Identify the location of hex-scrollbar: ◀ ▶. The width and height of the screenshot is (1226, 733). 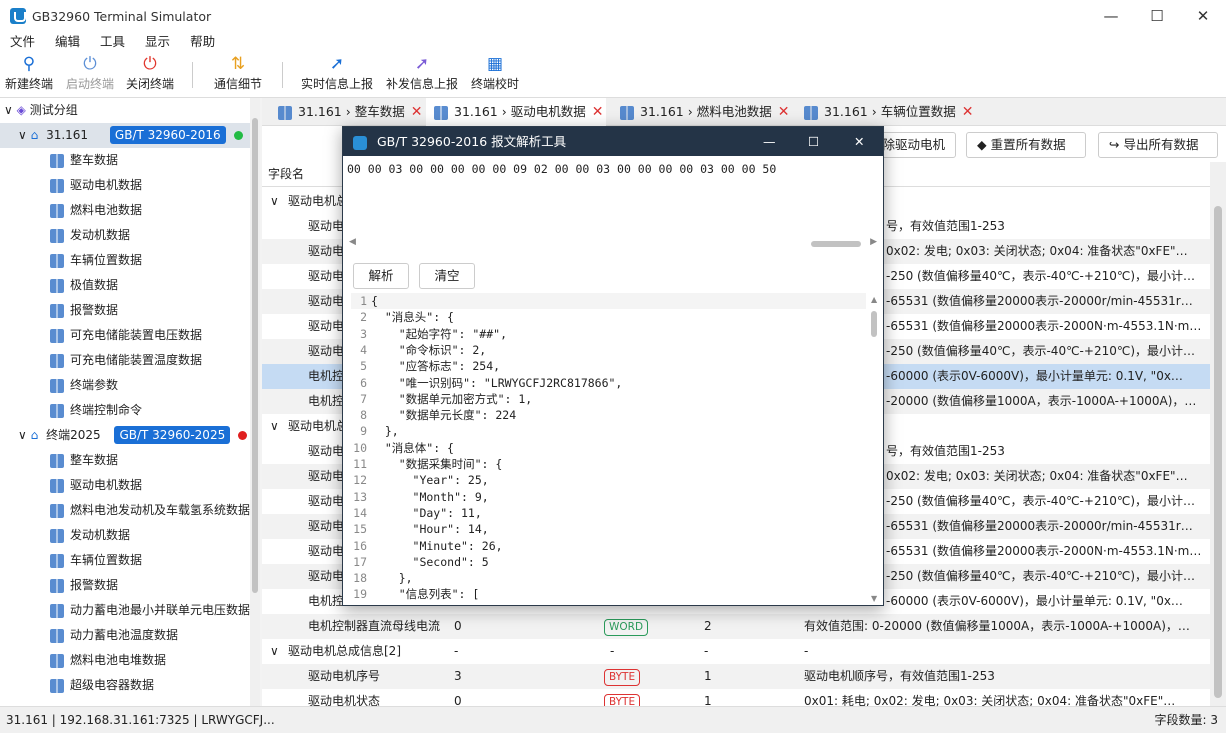
(613, 244).